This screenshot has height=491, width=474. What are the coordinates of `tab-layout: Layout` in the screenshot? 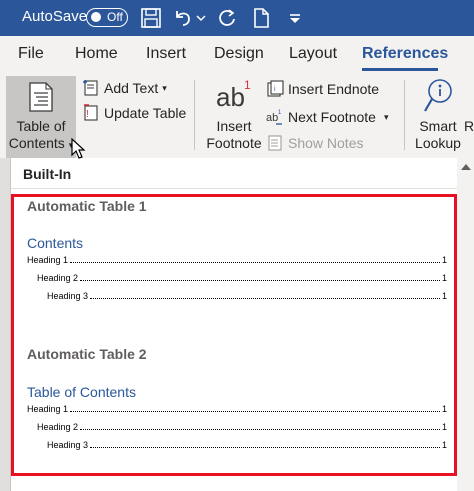 It's located at (313, 54).